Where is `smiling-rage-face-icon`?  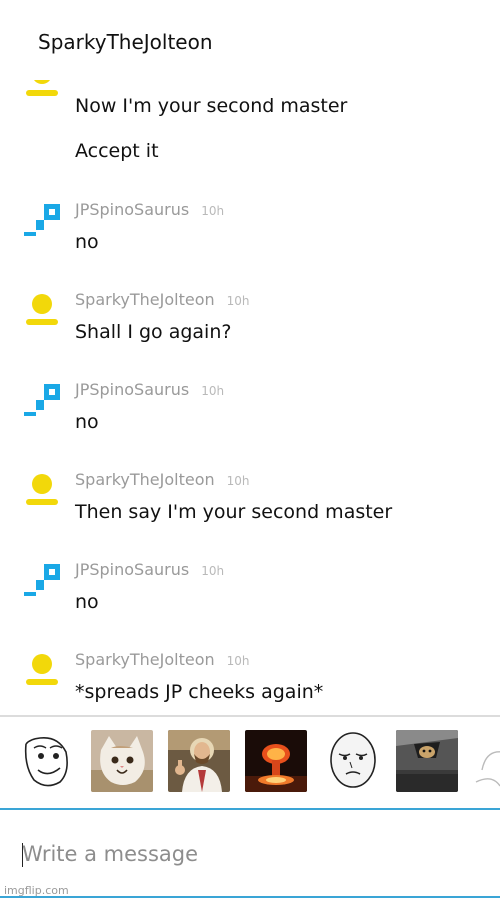
smiling-rage-face-icon is located at coordinates (45, 761).